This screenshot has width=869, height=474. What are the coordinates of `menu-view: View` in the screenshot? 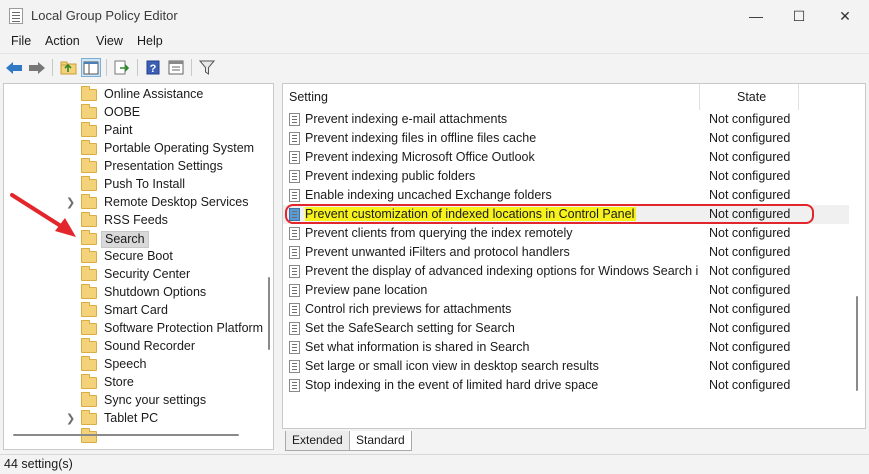 It's located at (109, 41).